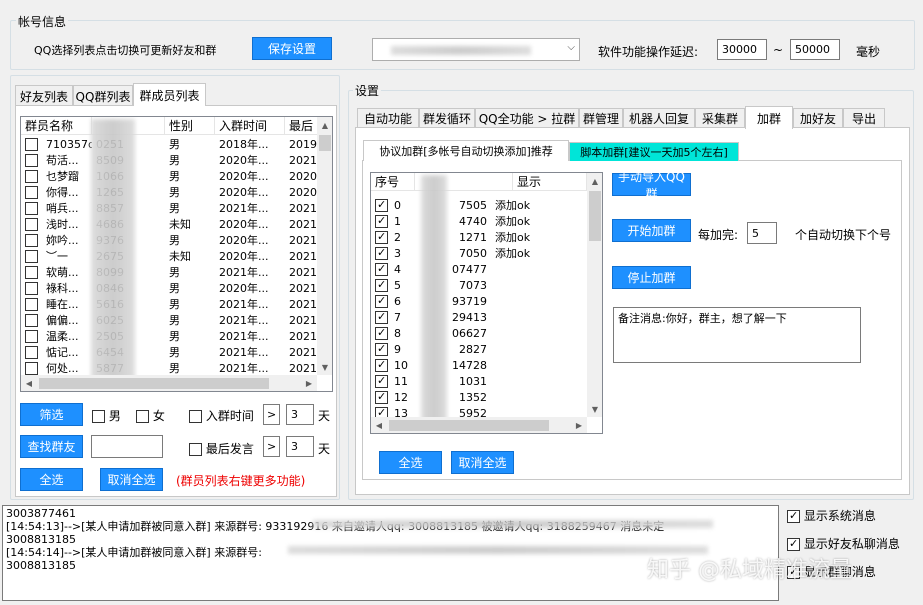  I want to click on member-cancel-all-button: 取消全选, so click(131, 479).